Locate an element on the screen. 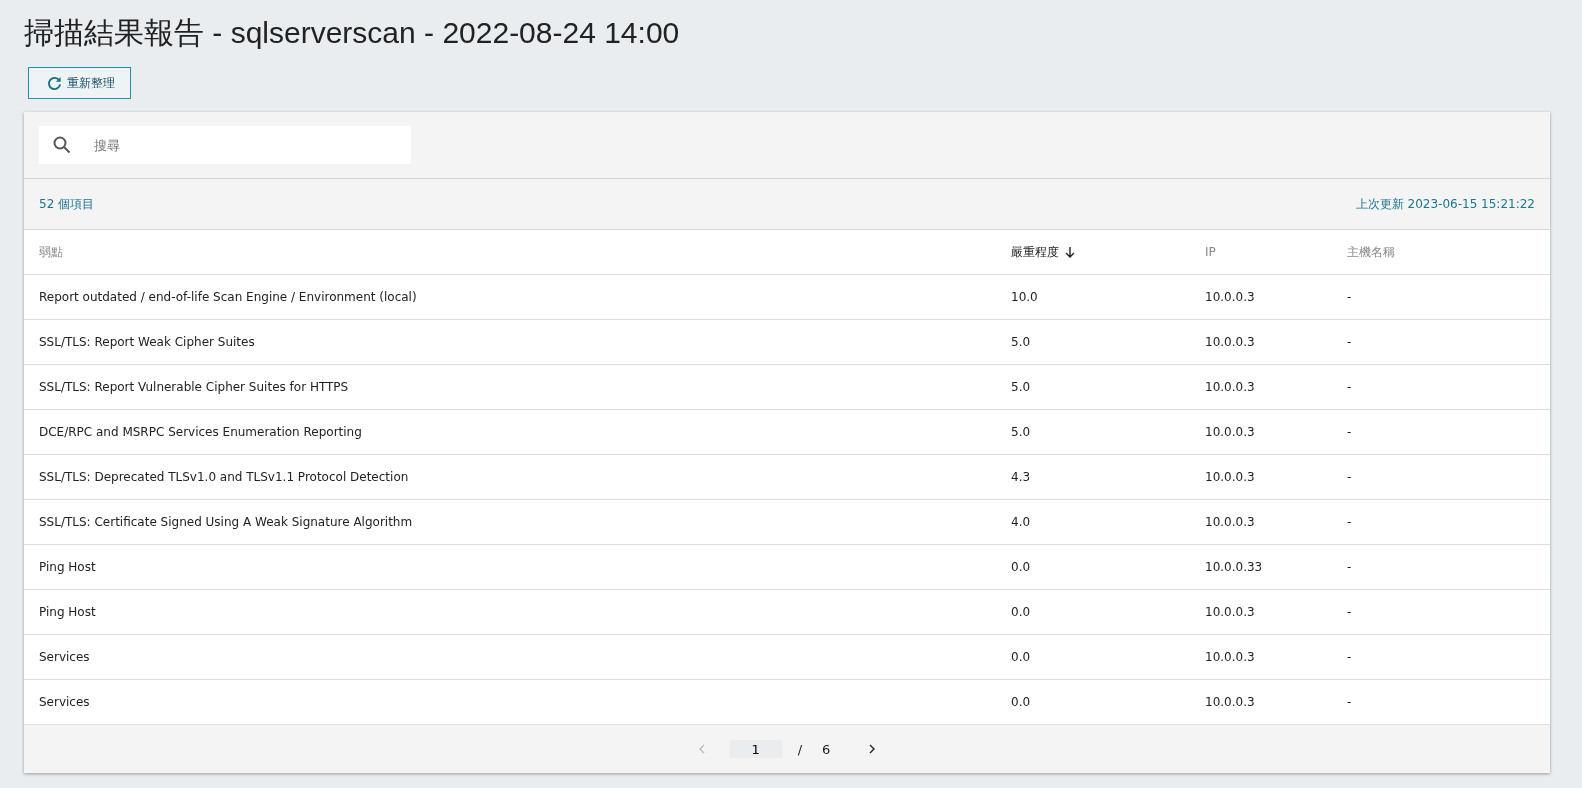  table-cell-text: SSL/TLS: Report Weak Cipher Suites is located at coordinates (147, 342).